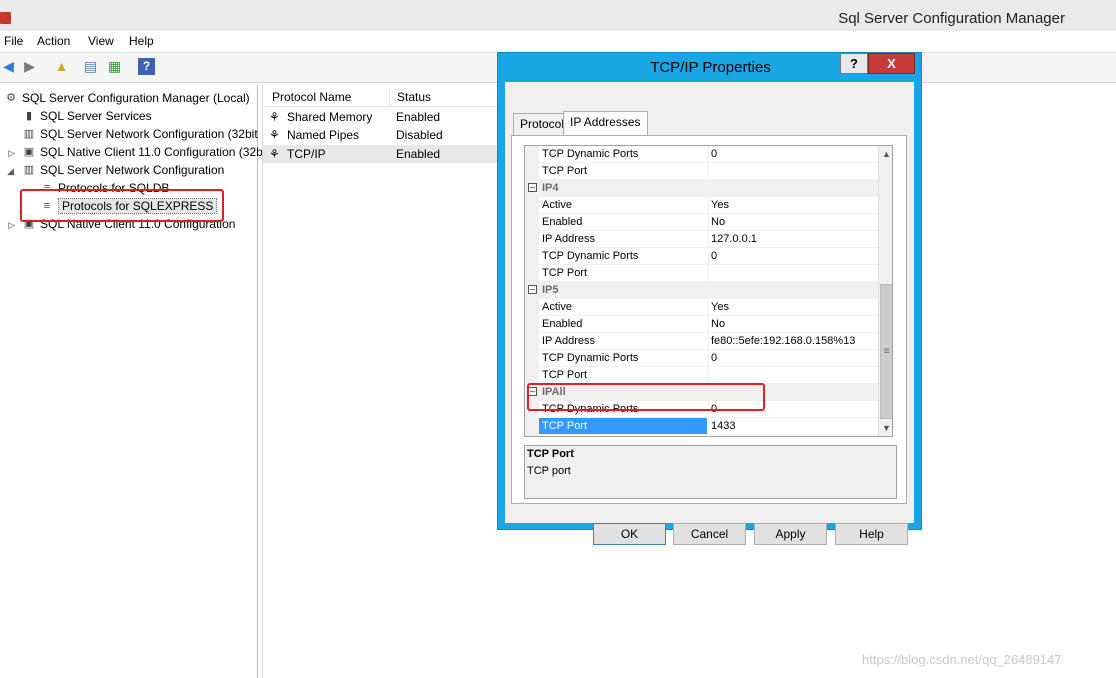 The width and height of the screenshot is (1116, 678). I want to click on scroll-up-icon: ▲, so click(885, 154).